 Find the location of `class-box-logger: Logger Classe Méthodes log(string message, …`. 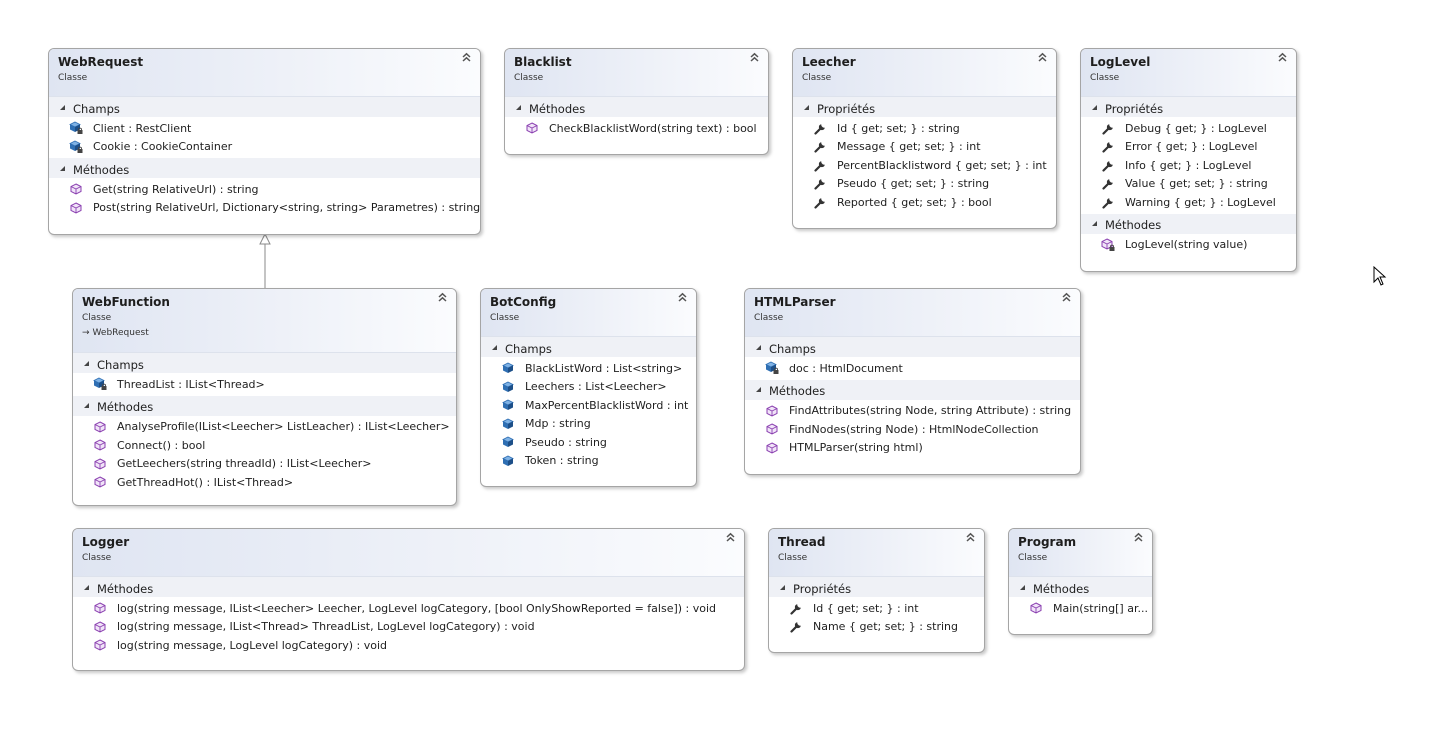

class-box-logger: Logger Classe Méthodes log(string message, … is located at coordinates (408, 599).